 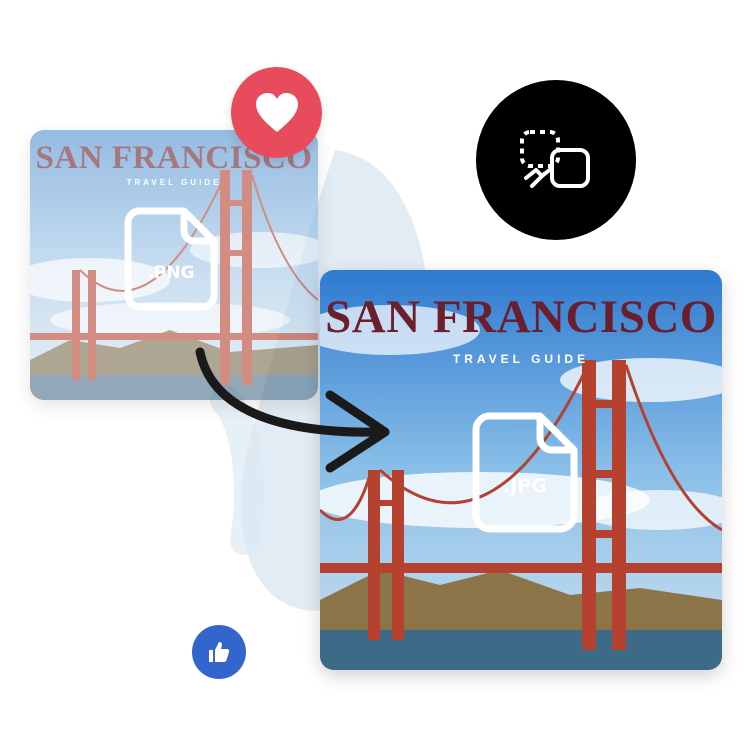 What do you see at coordinates (171, 259) in the screenshot?
I see `png-file-icon: .PNG` at bounding box center [171, 259].